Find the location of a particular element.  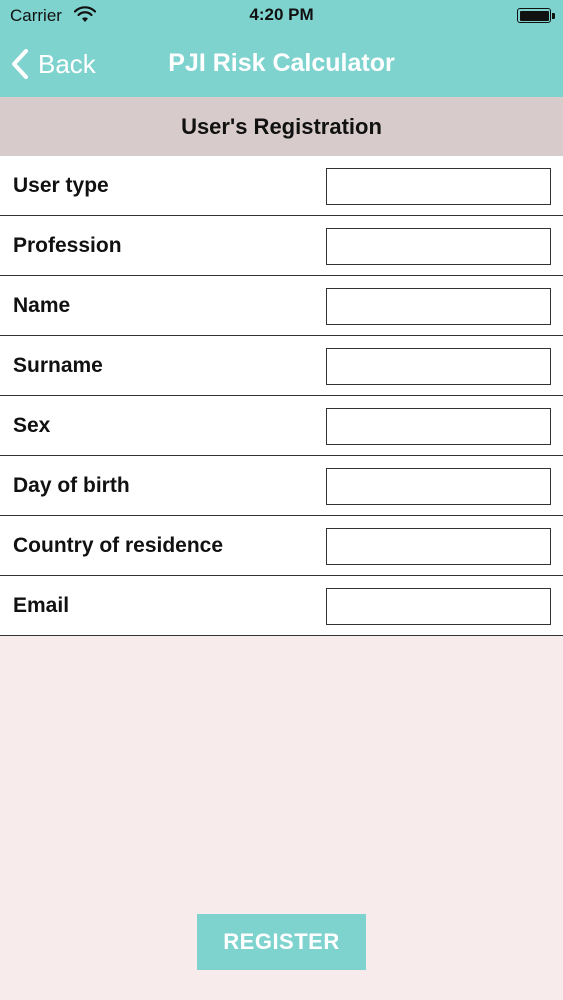

form-row-email: Email is located at coordinates (281, 606).